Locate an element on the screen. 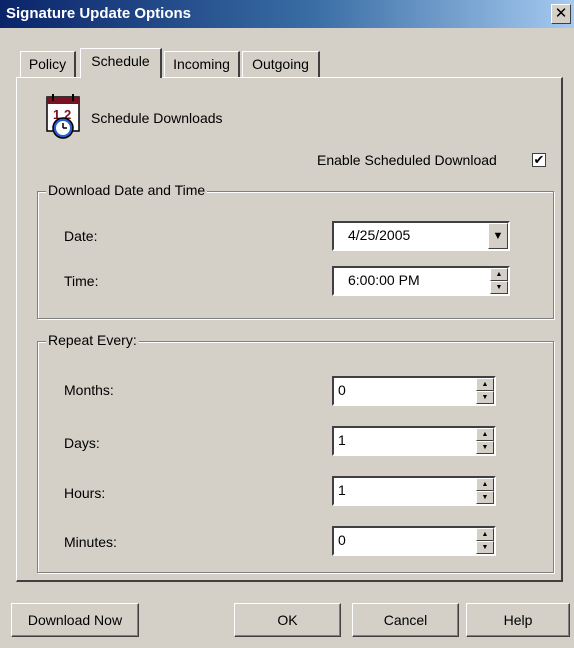 The width and height of the screenshot is (574, 648). ok-button: OK is located at coordinates (287, 620).